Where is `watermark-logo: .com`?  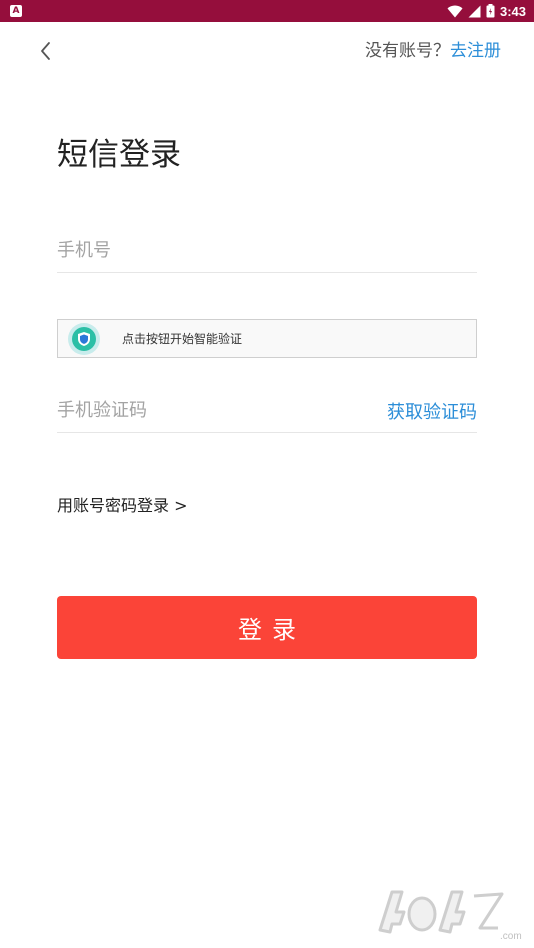
watermark-logo: .com is located at coordinates (450, 912).